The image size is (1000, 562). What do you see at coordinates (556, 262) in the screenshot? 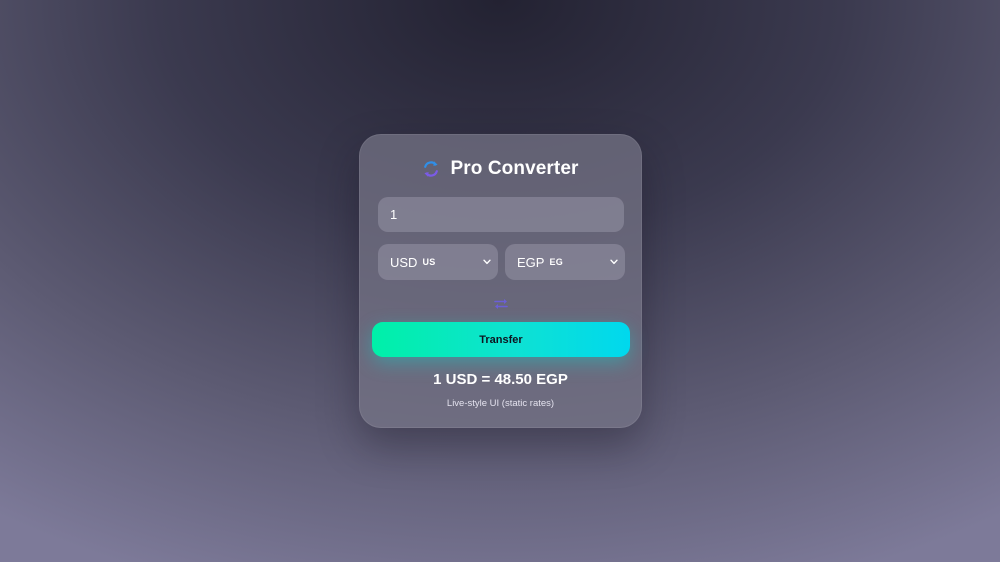
I see `to-currency-flag: EG` at bounding box center [556, 262].